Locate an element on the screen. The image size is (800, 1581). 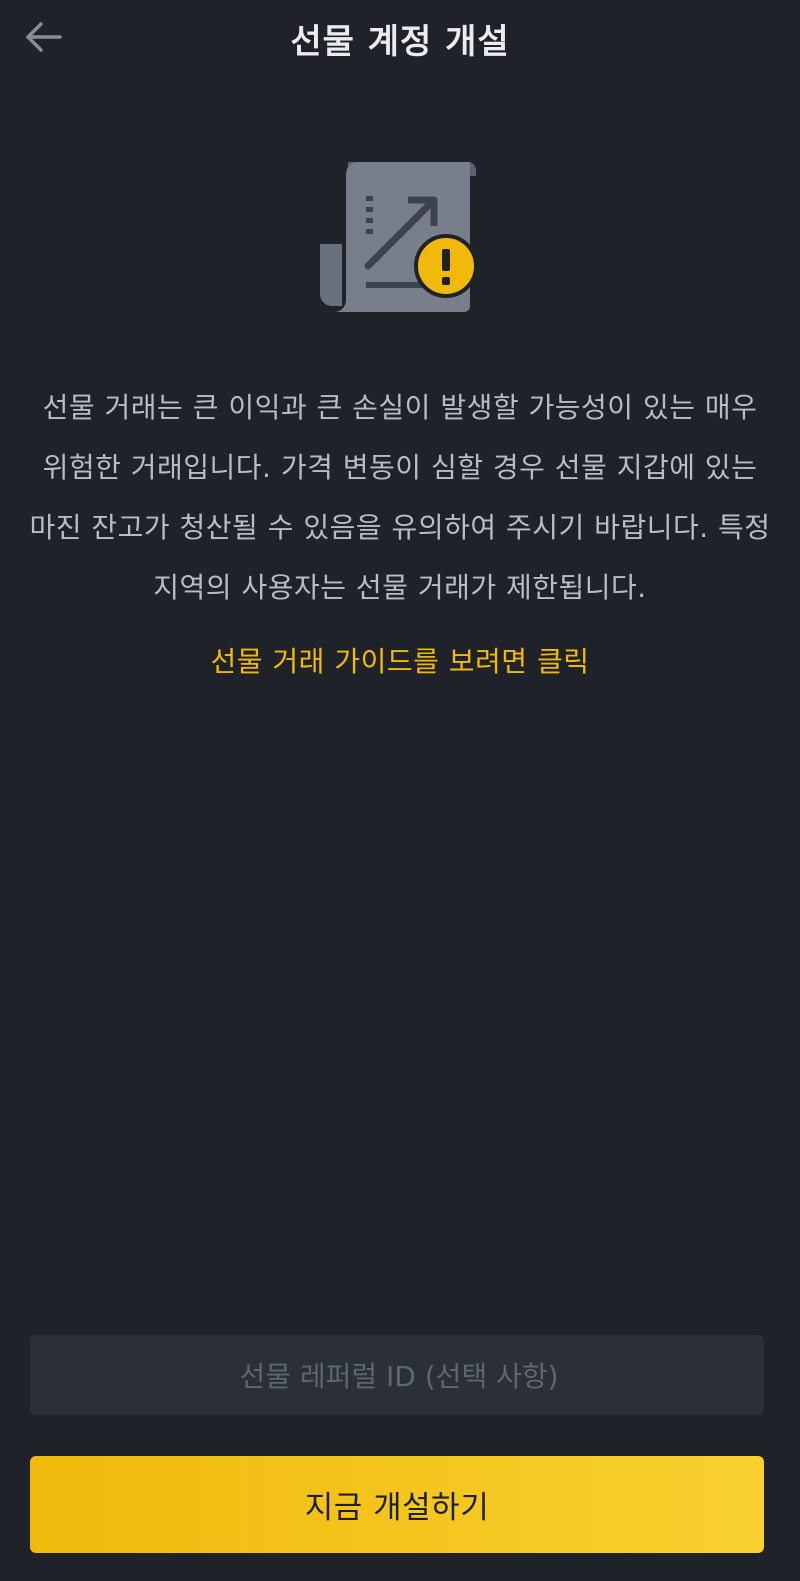
referral-id-input is located at coordinates (399, 1376).